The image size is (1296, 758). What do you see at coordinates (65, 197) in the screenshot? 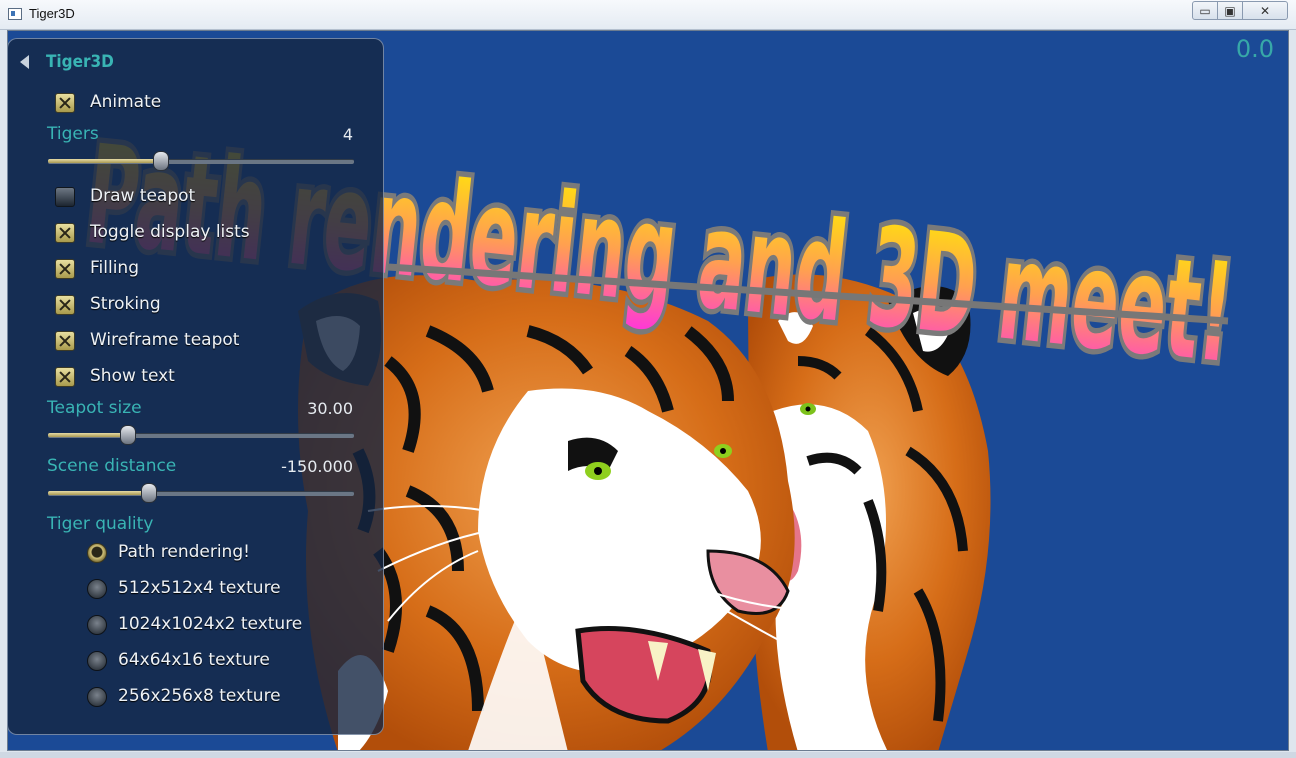
I see `draw-teapot-checkbox` at bounding box center [65, 197].